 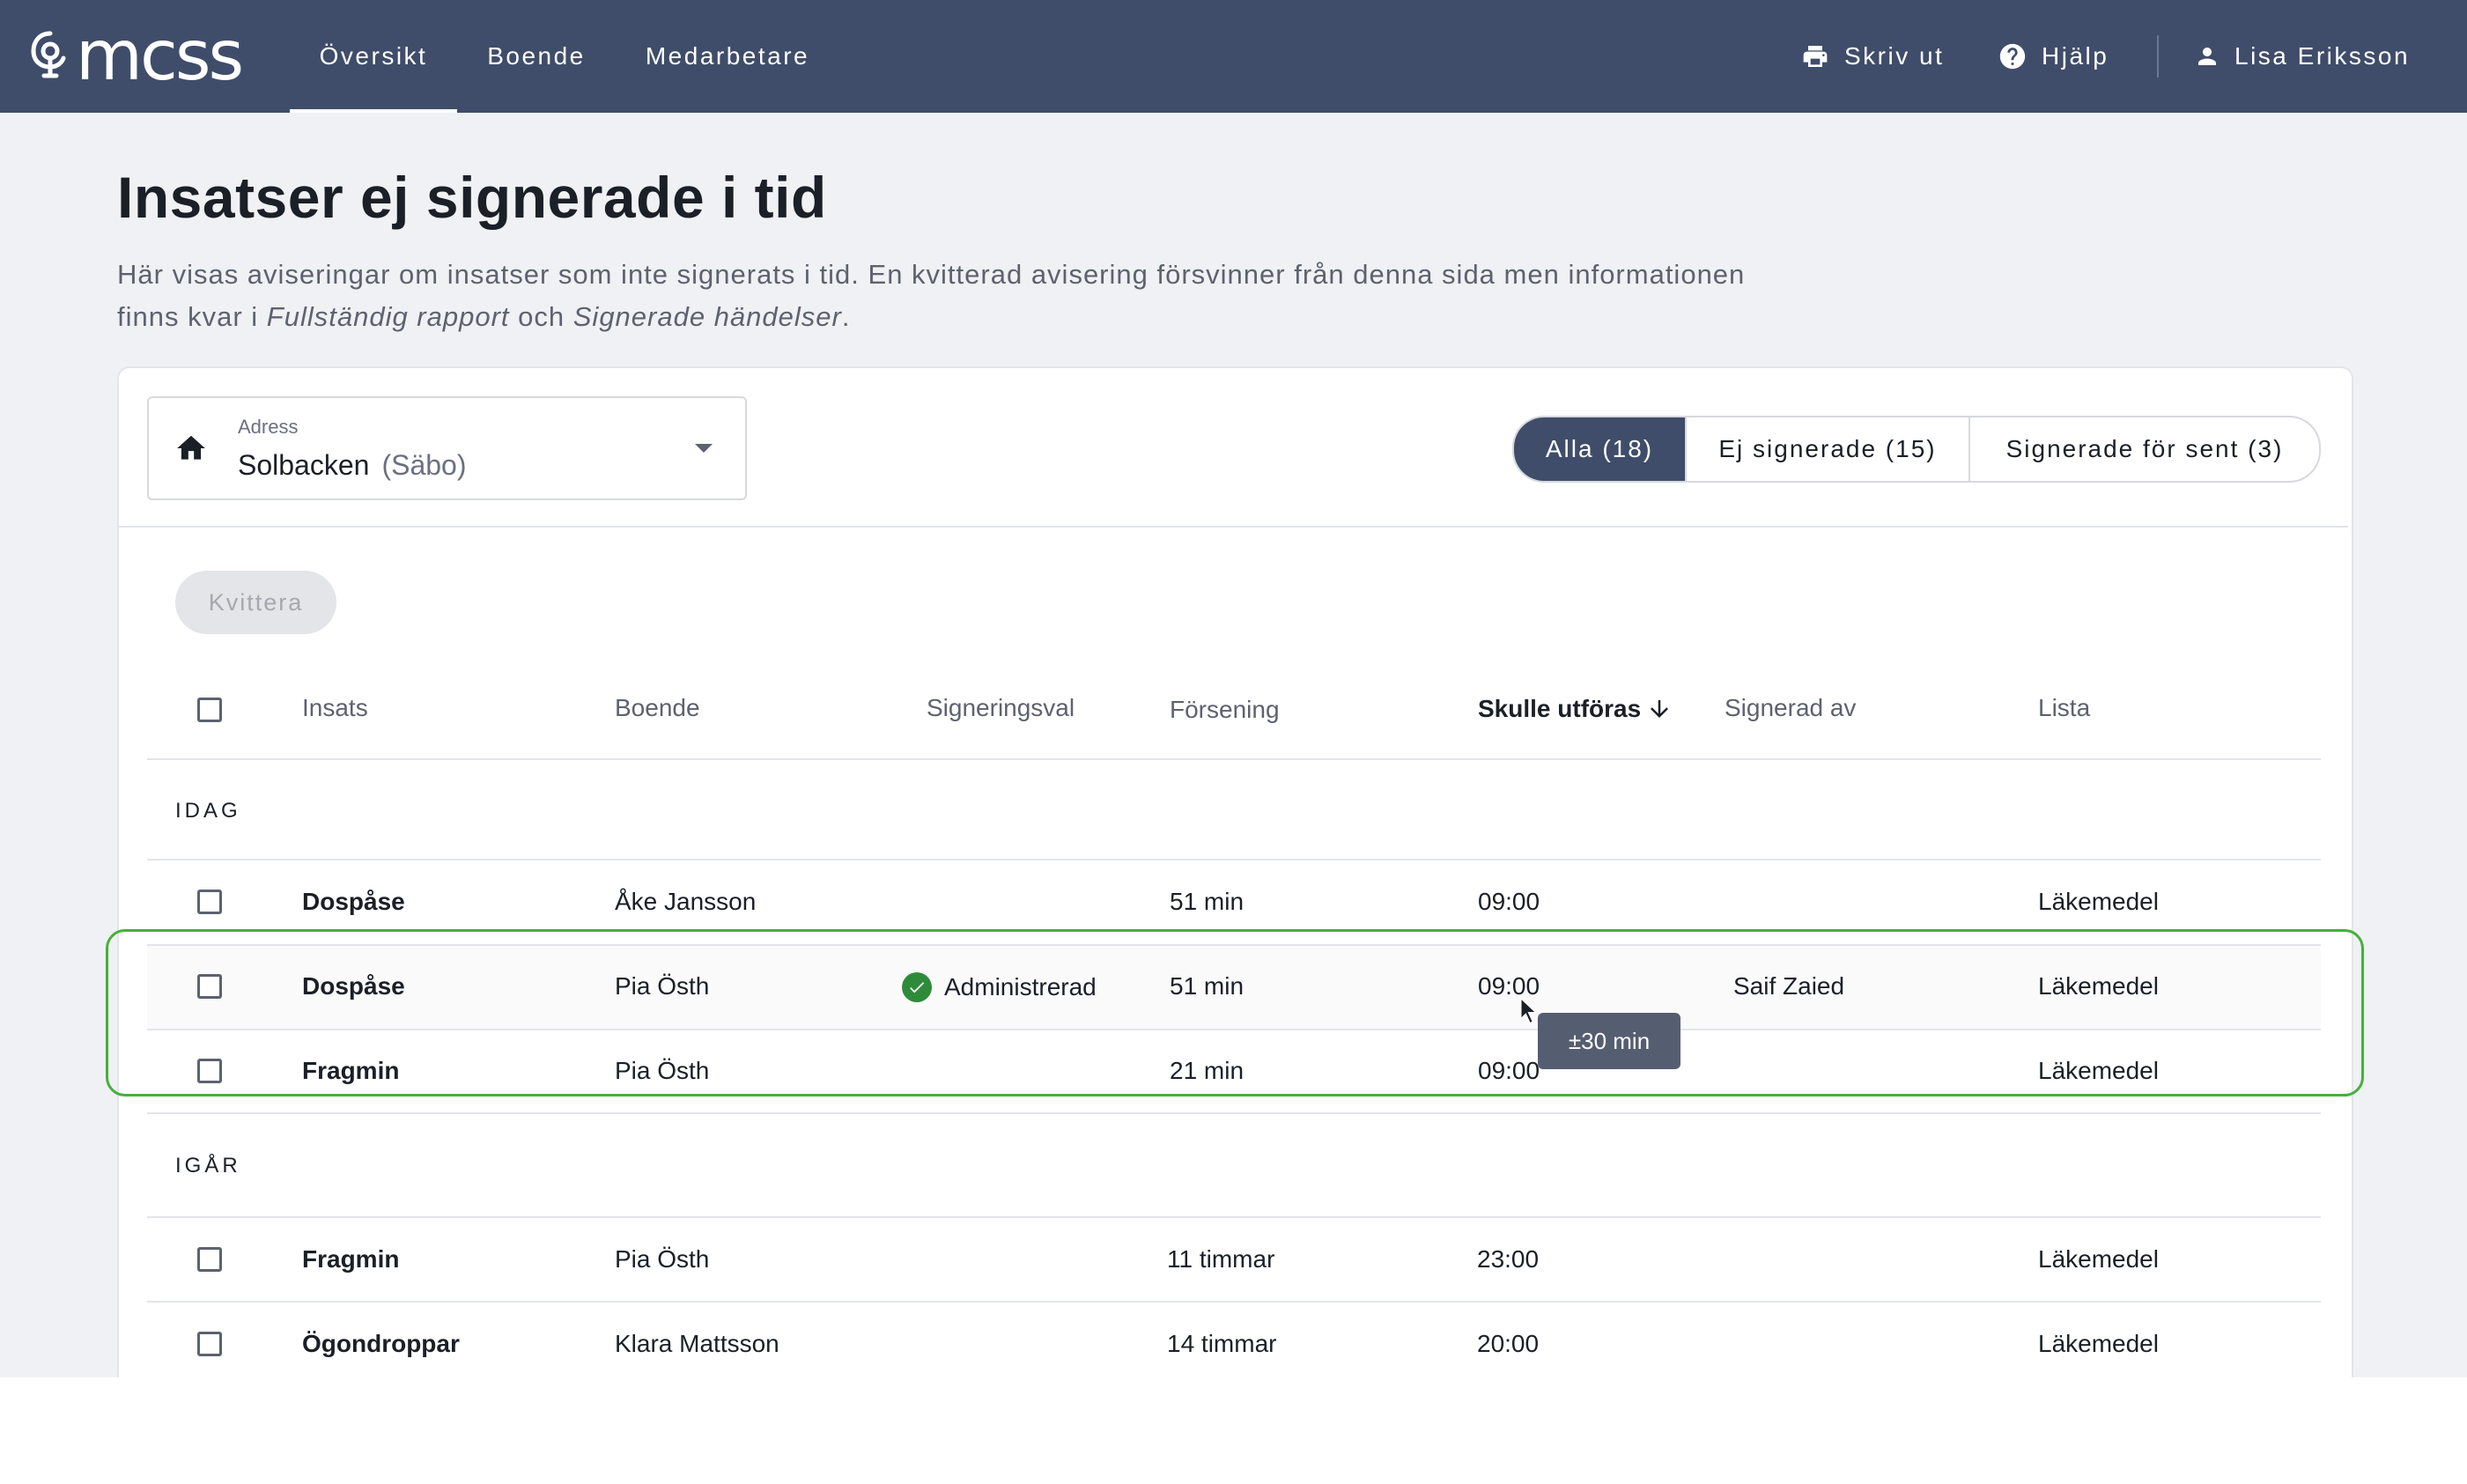 I want to click on address-label: Adress, so click(x=269, y=427).